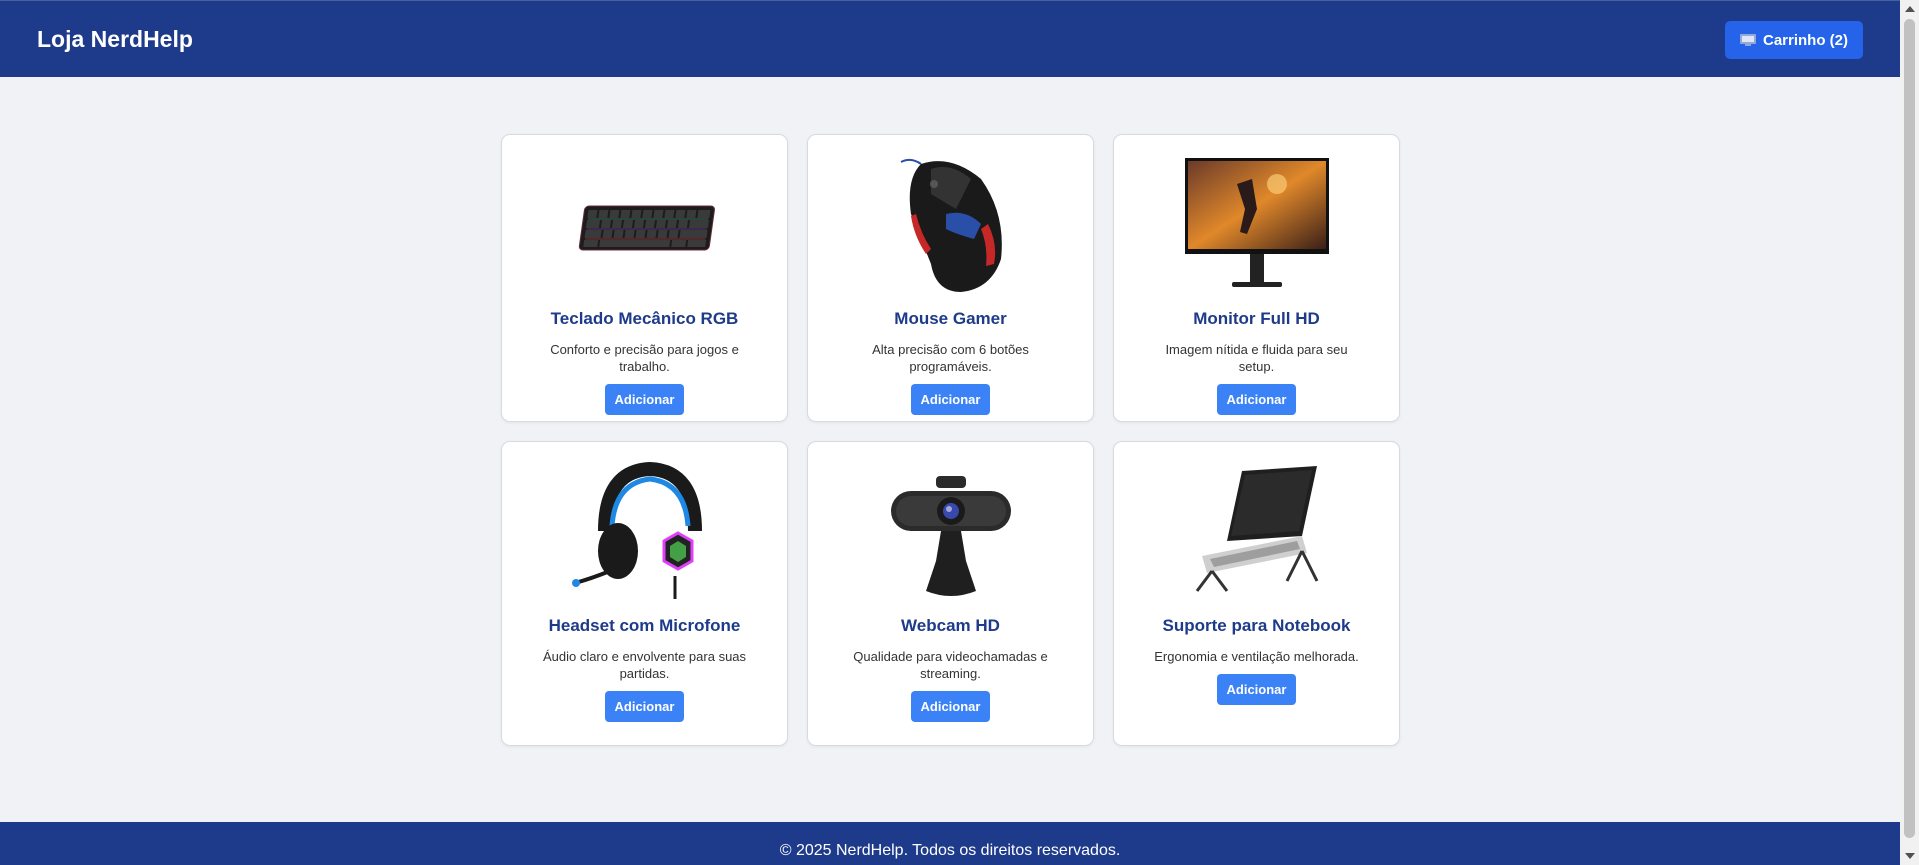 The width and height of the screenshot is (1919, 865). Describe the element at coordinates (636, 530) in the screenshot. I see `headset-image` at that location.